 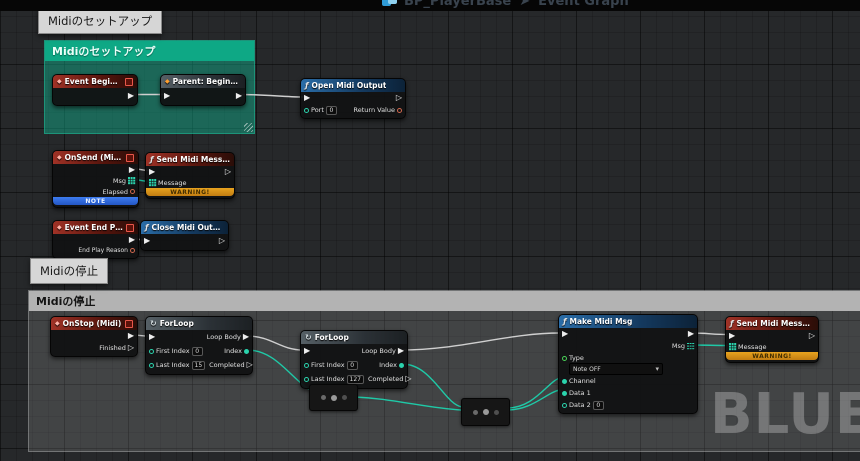 I want to click on node-onsend-midi: ◆ OnSend (Midi) ▶ Msg Elapsed NOTE, so click(x=95, y=179).